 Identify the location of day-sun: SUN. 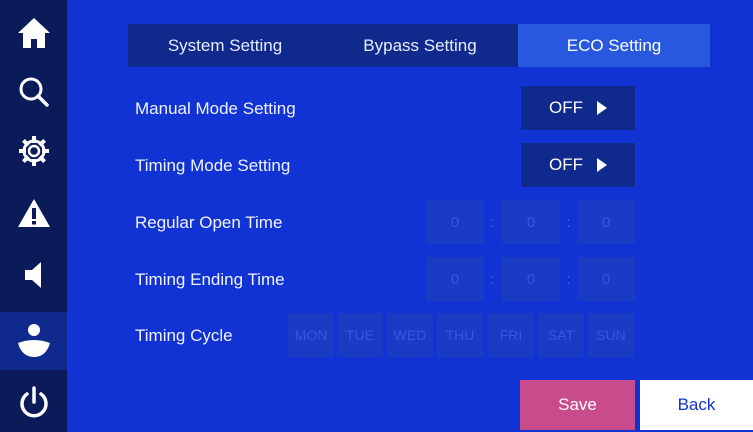
(611, 335).